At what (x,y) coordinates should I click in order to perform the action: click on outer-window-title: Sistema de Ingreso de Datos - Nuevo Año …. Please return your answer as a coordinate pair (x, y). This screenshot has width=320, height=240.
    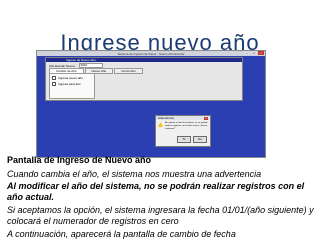
    Looking at the image, I should click on (151, 53).